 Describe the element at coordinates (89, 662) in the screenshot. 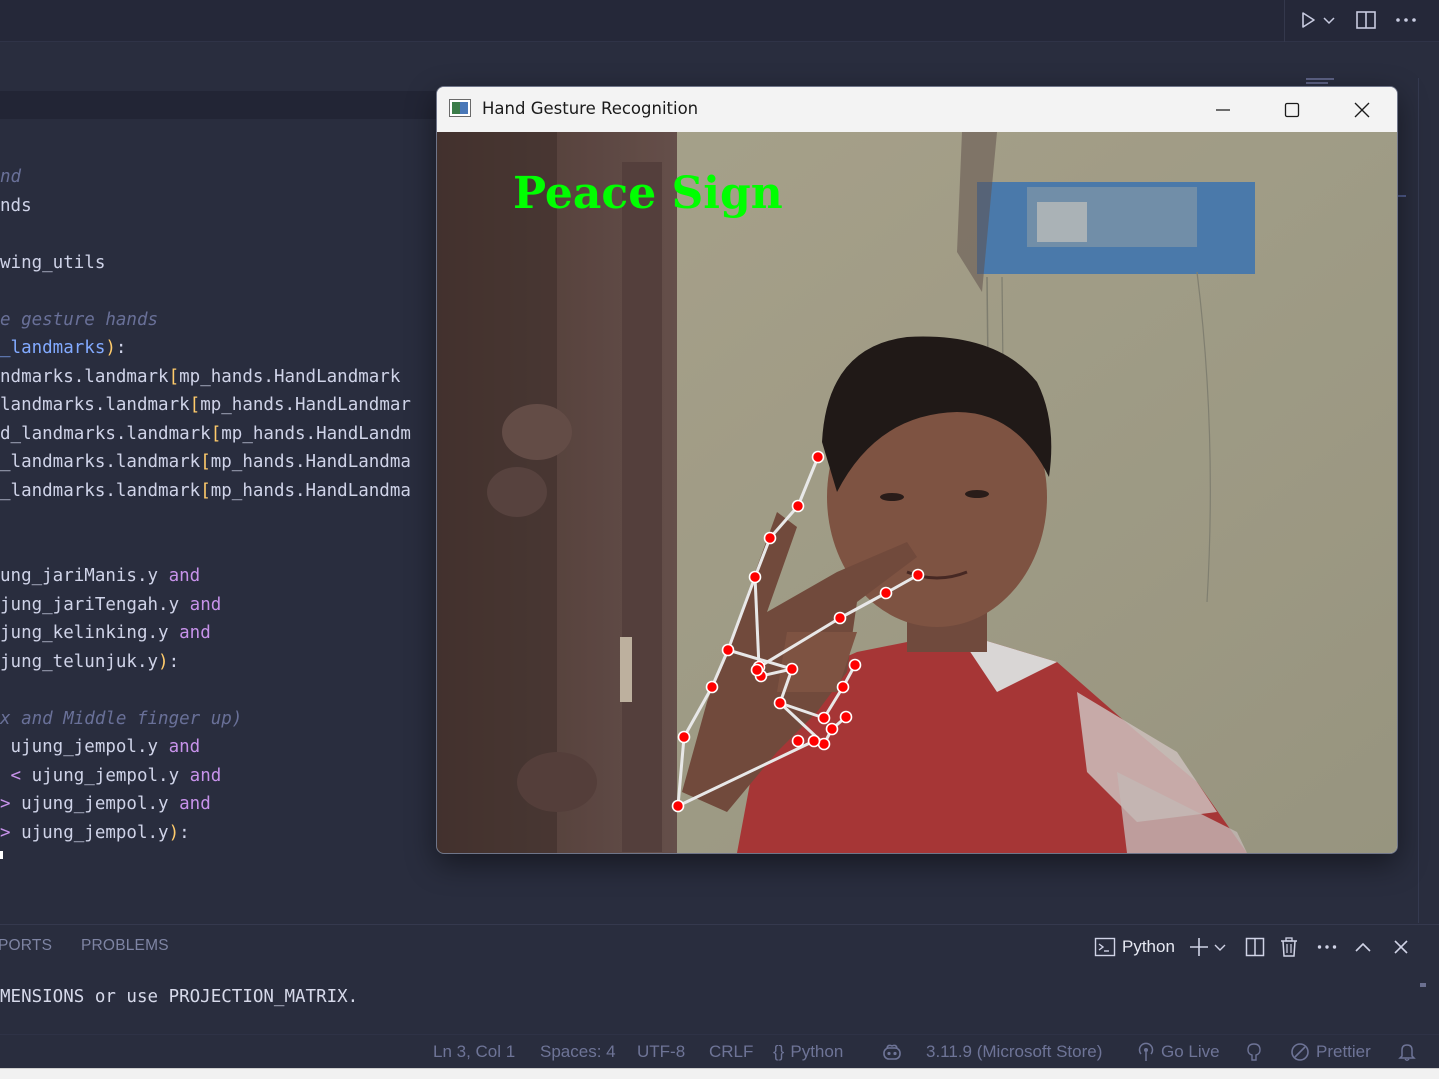

I see `code-line: jung_telunjuk.y):` at that location.